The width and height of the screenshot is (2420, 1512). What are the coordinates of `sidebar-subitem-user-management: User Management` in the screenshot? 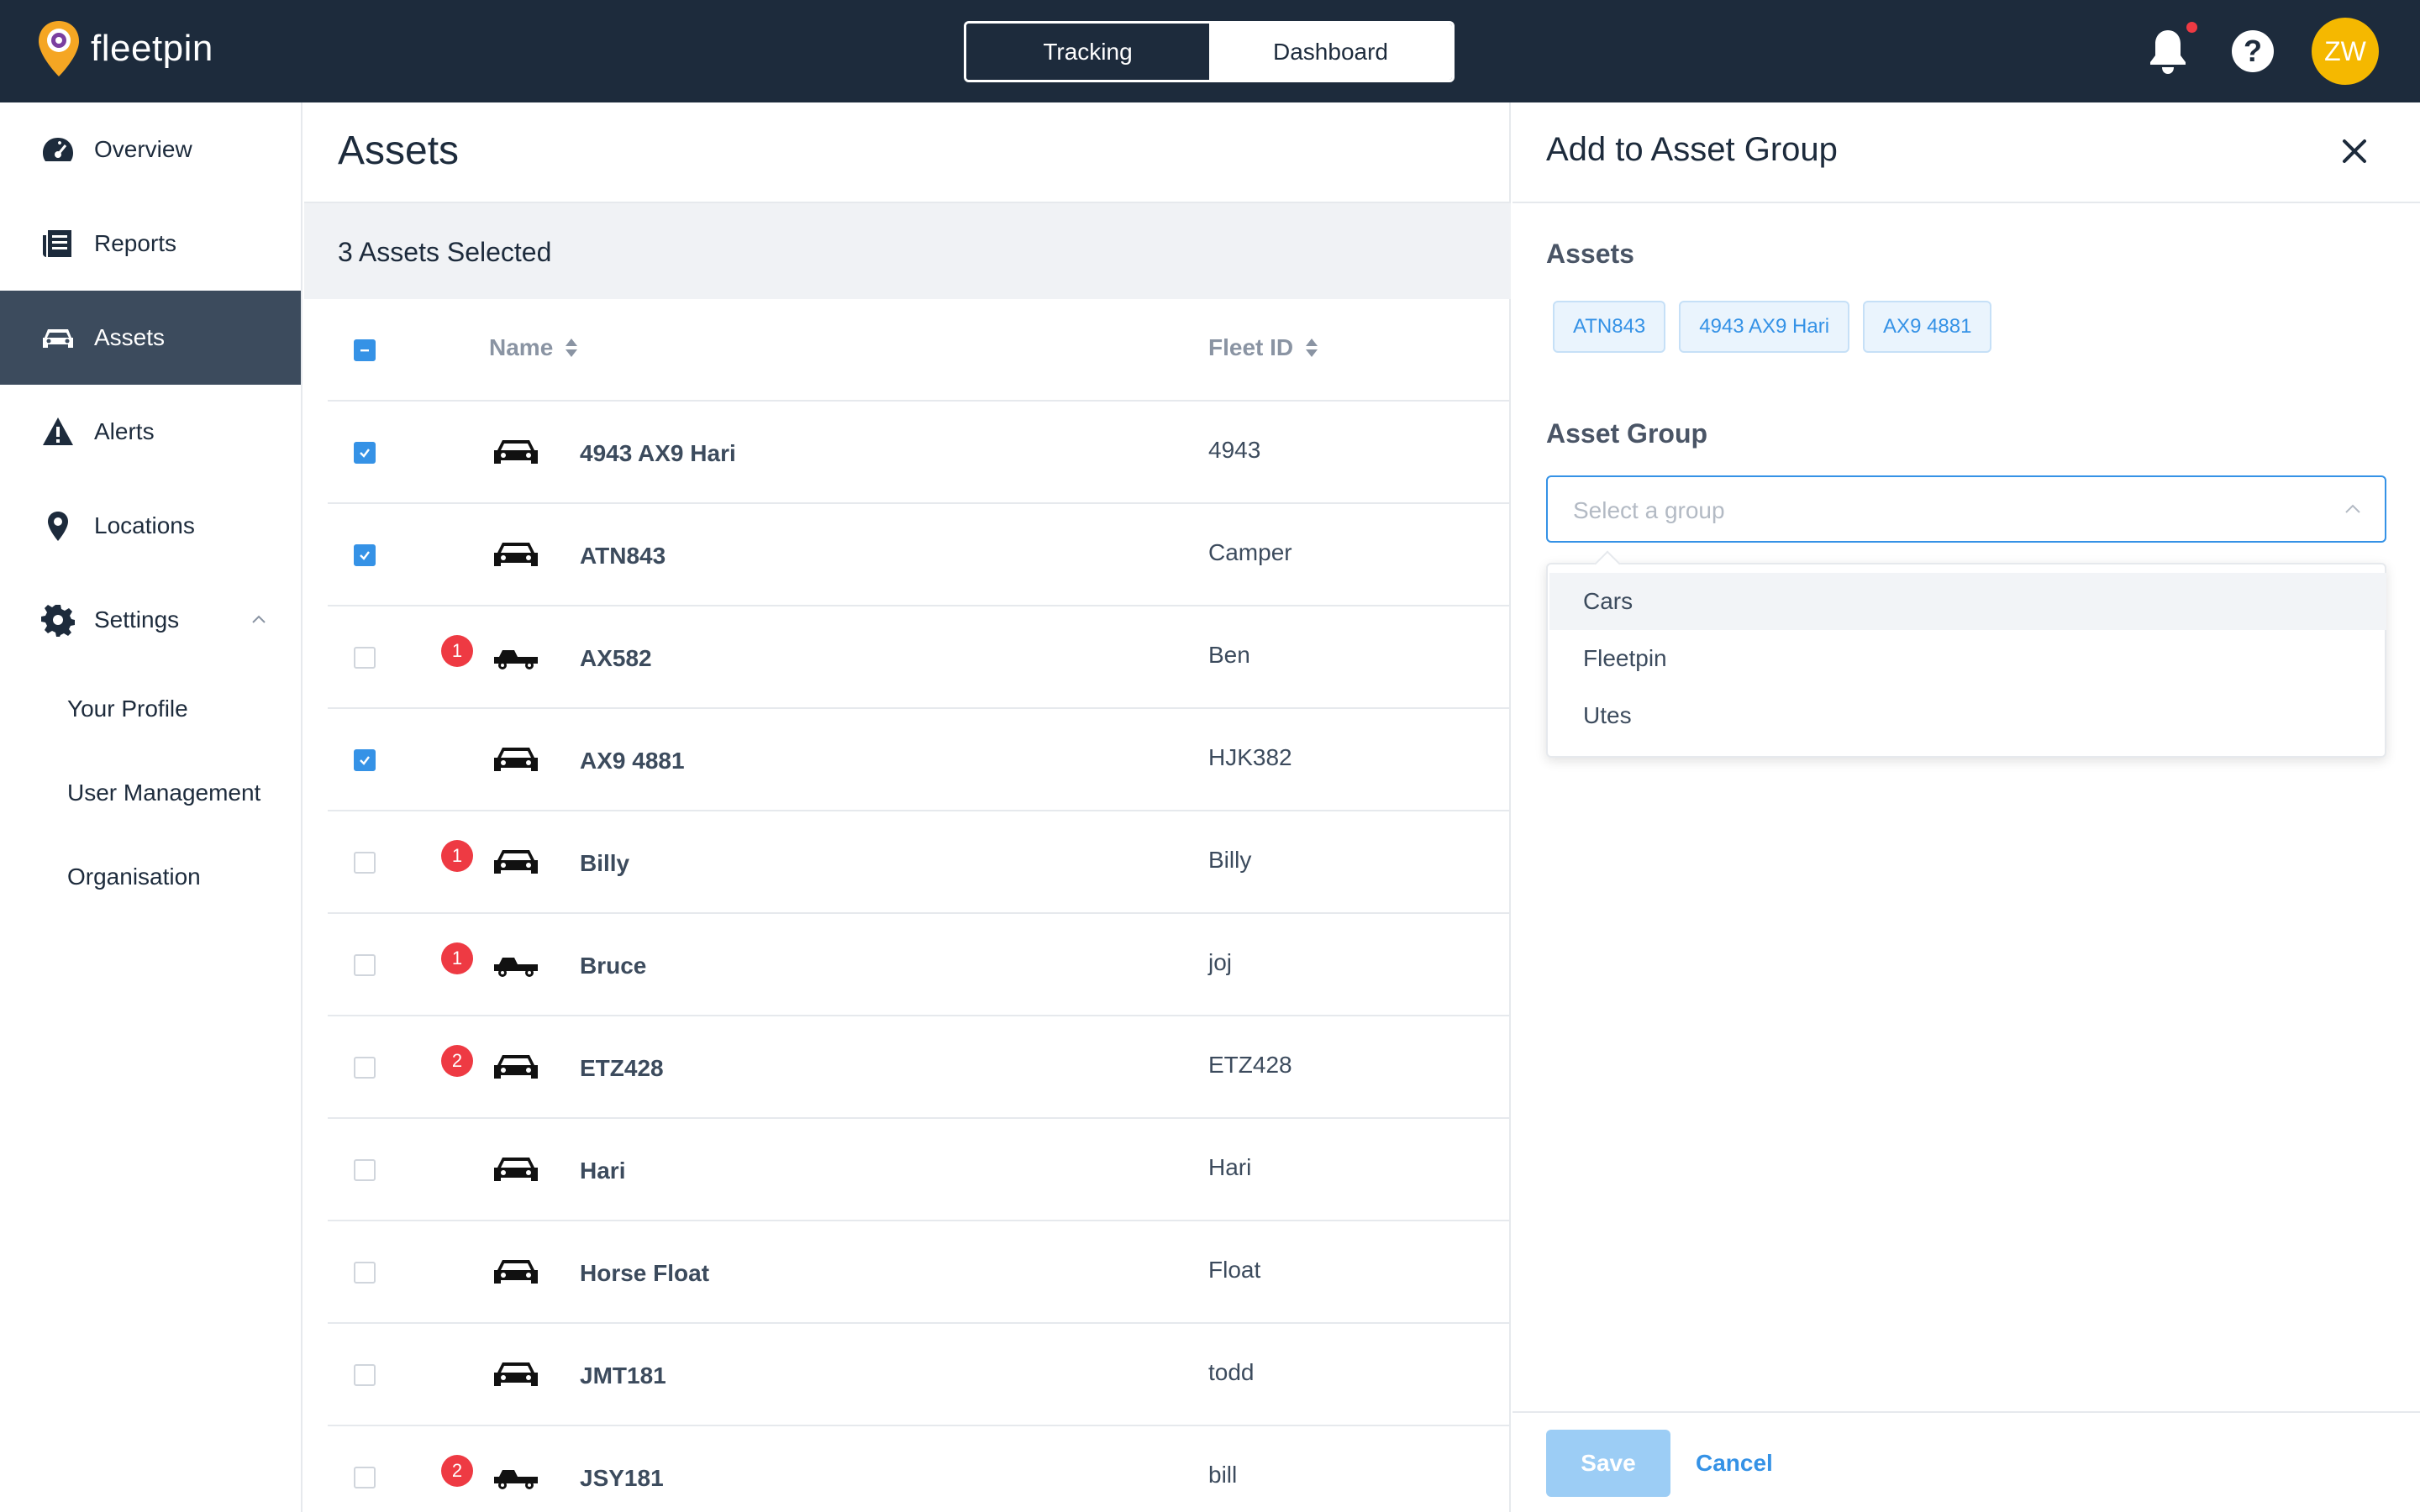 It's located at (163, 793).